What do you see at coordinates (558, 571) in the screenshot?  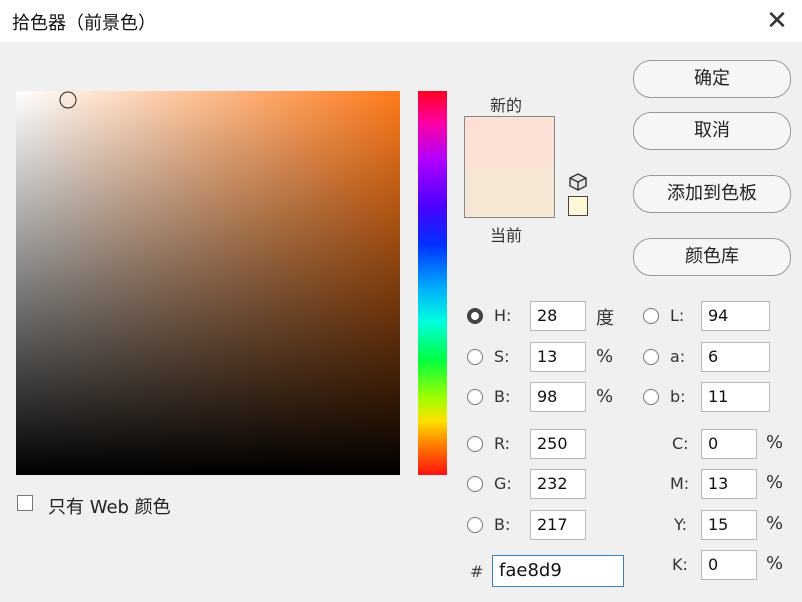 I see `hex-input: fae8d9` at bounding box center [558, 571].